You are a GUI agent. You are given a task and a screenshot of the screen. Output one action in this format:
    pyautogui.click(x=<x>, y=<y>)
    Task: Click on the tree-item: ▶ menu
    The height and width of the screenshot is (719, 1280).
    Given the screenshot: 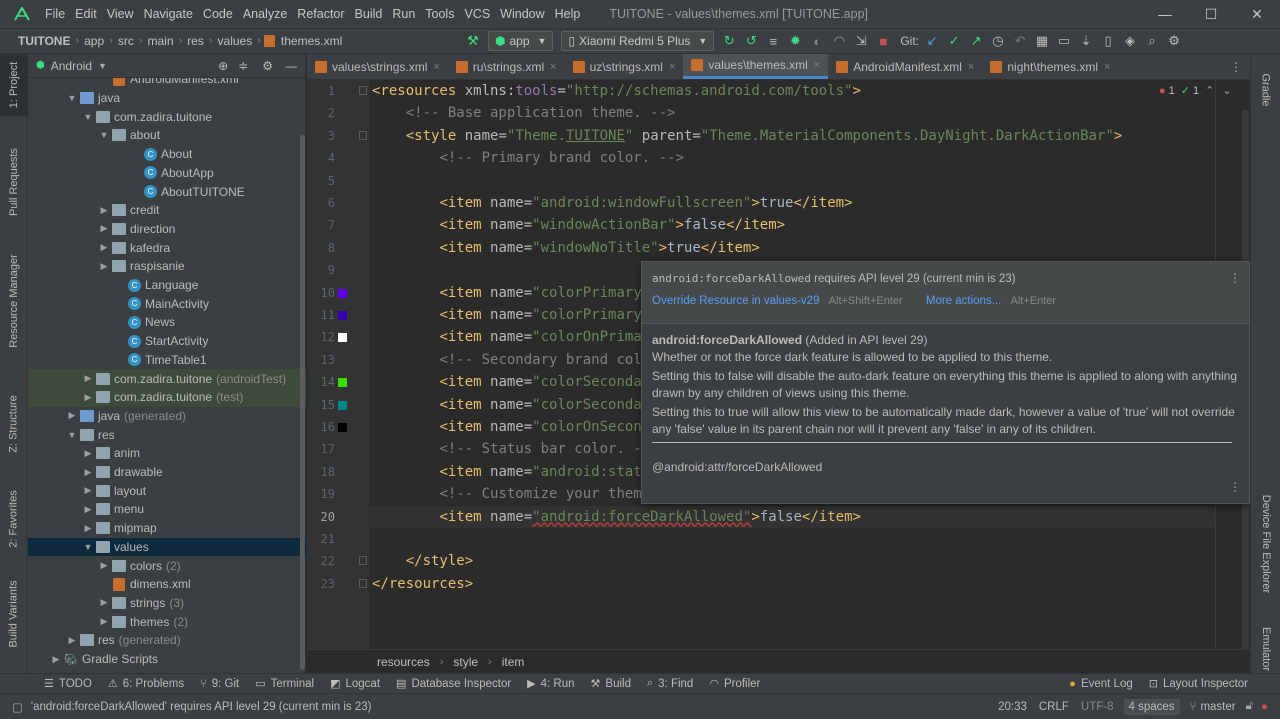 What is the action you would take?
    pyautogui.click(x=167, y=509)
    